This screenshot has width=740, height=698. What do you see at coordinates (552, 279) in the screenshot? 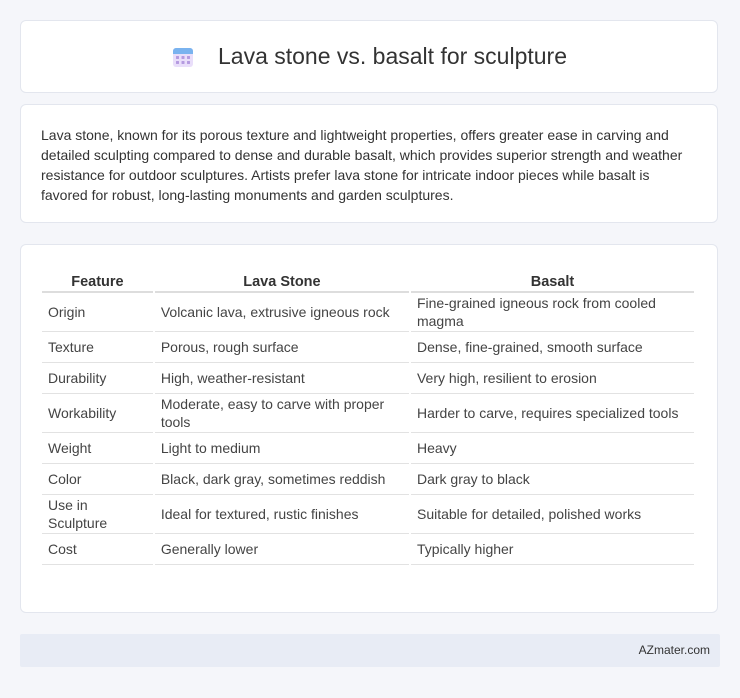
I see `header-basalt: Basalt` at bounding box center [552, 279].